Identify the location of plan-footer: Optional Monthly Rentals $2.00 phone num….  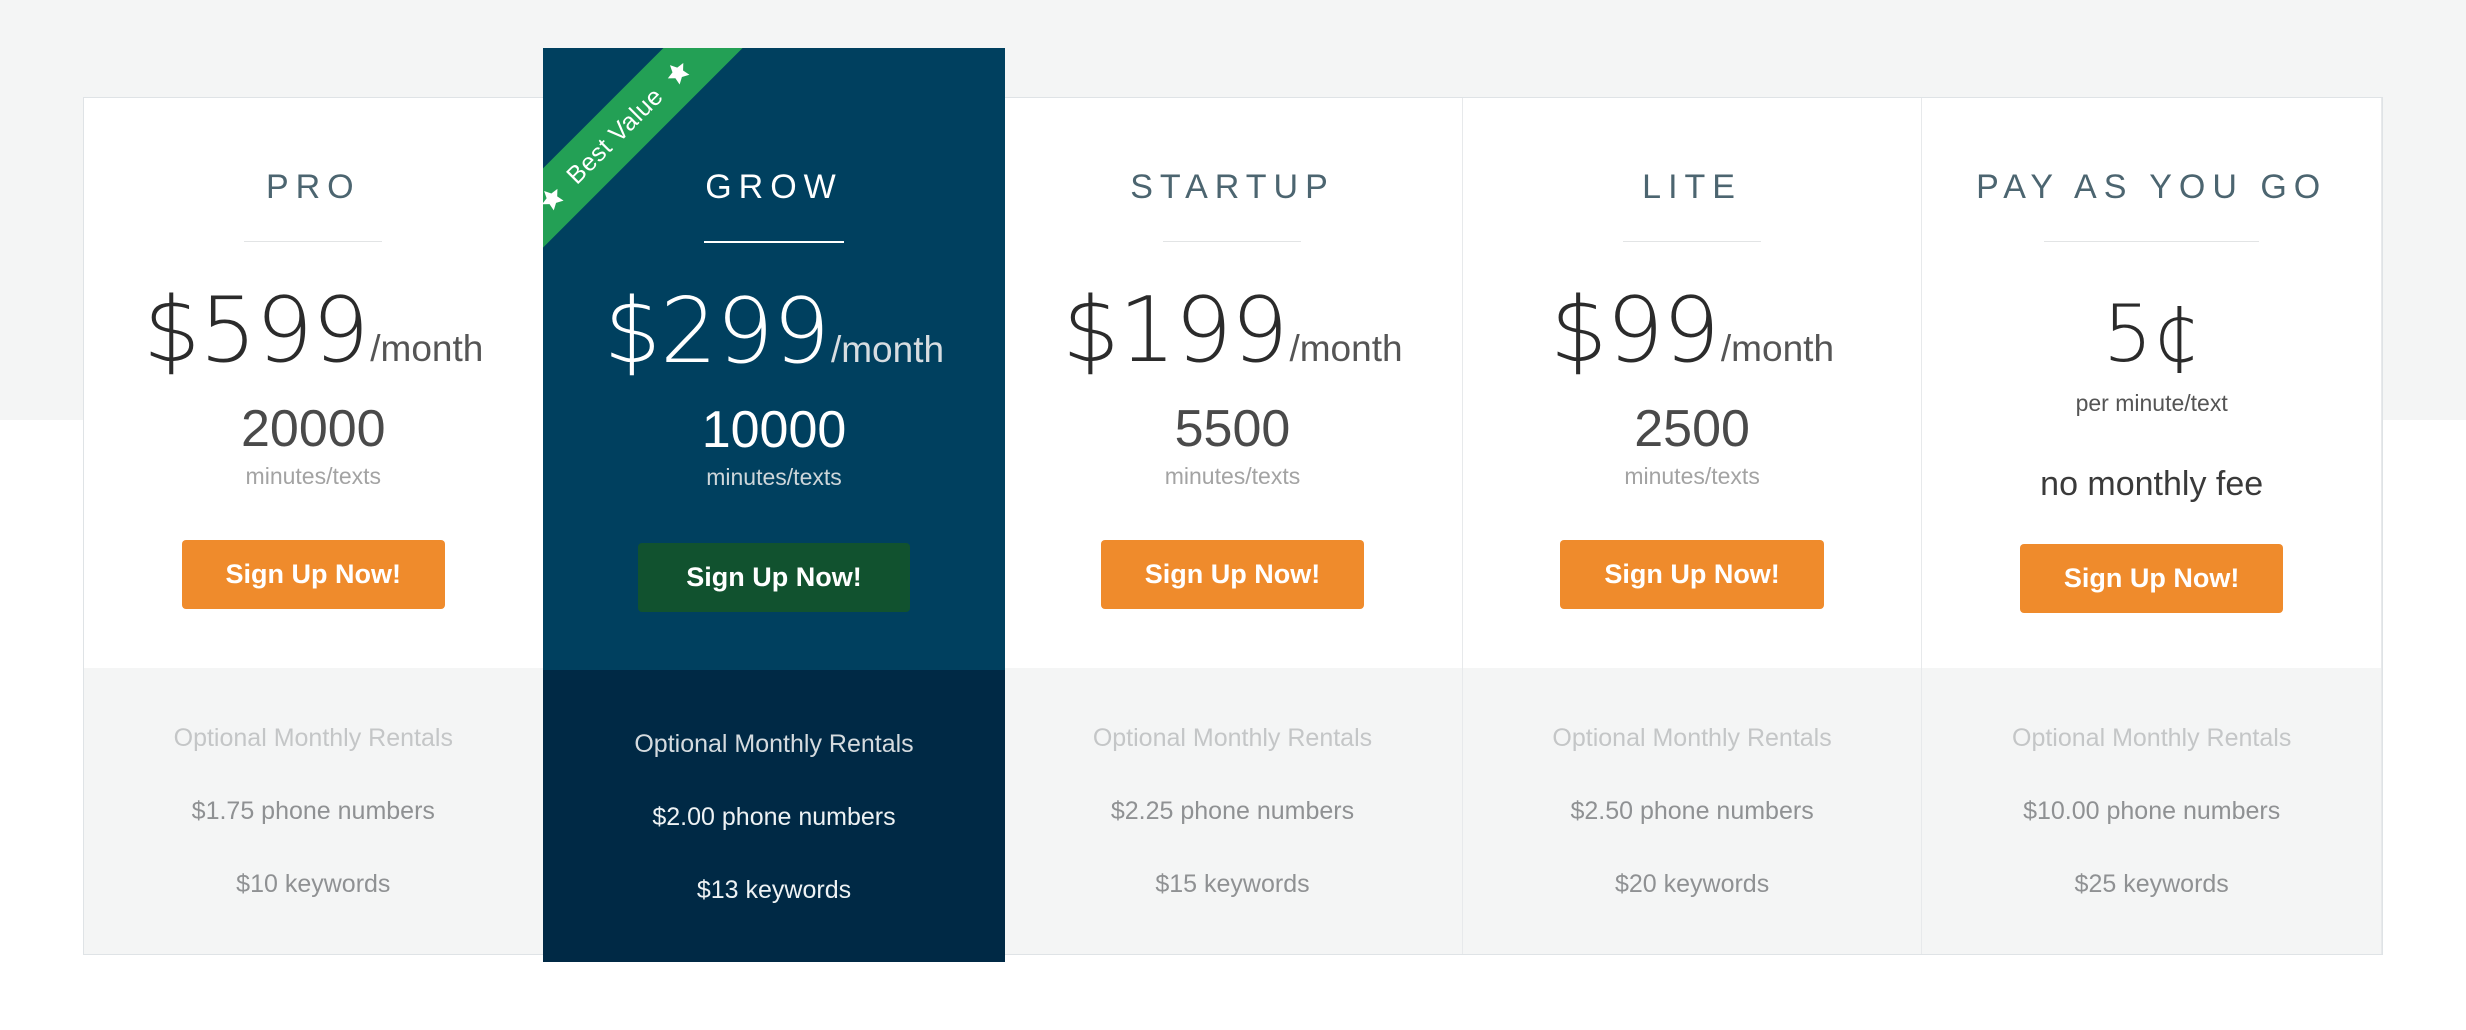
(774, 816).